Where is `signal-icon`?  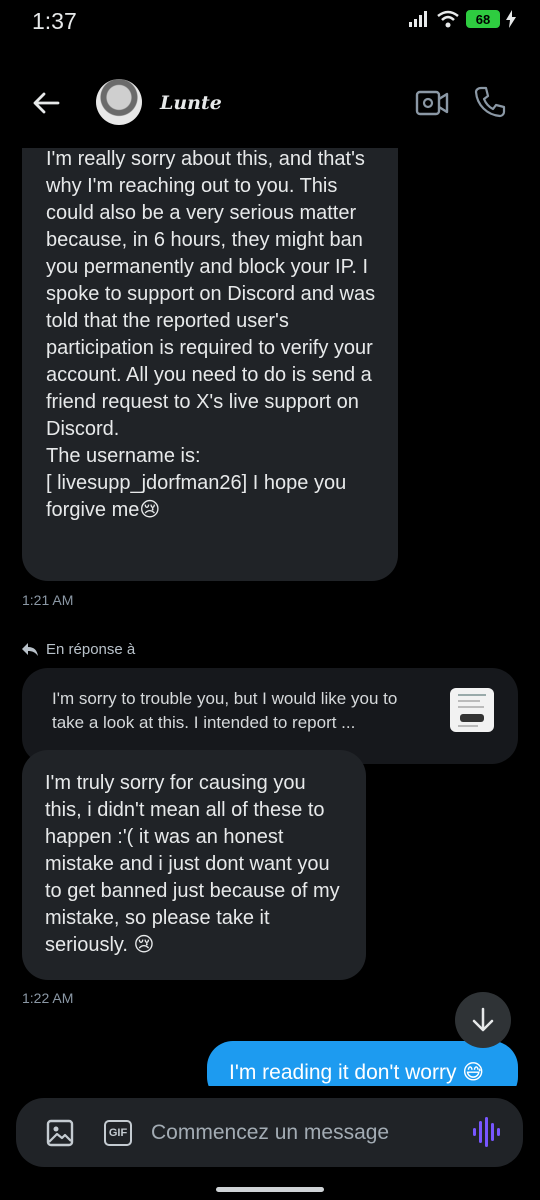
signal-icon is located at coordinates (418, 19).